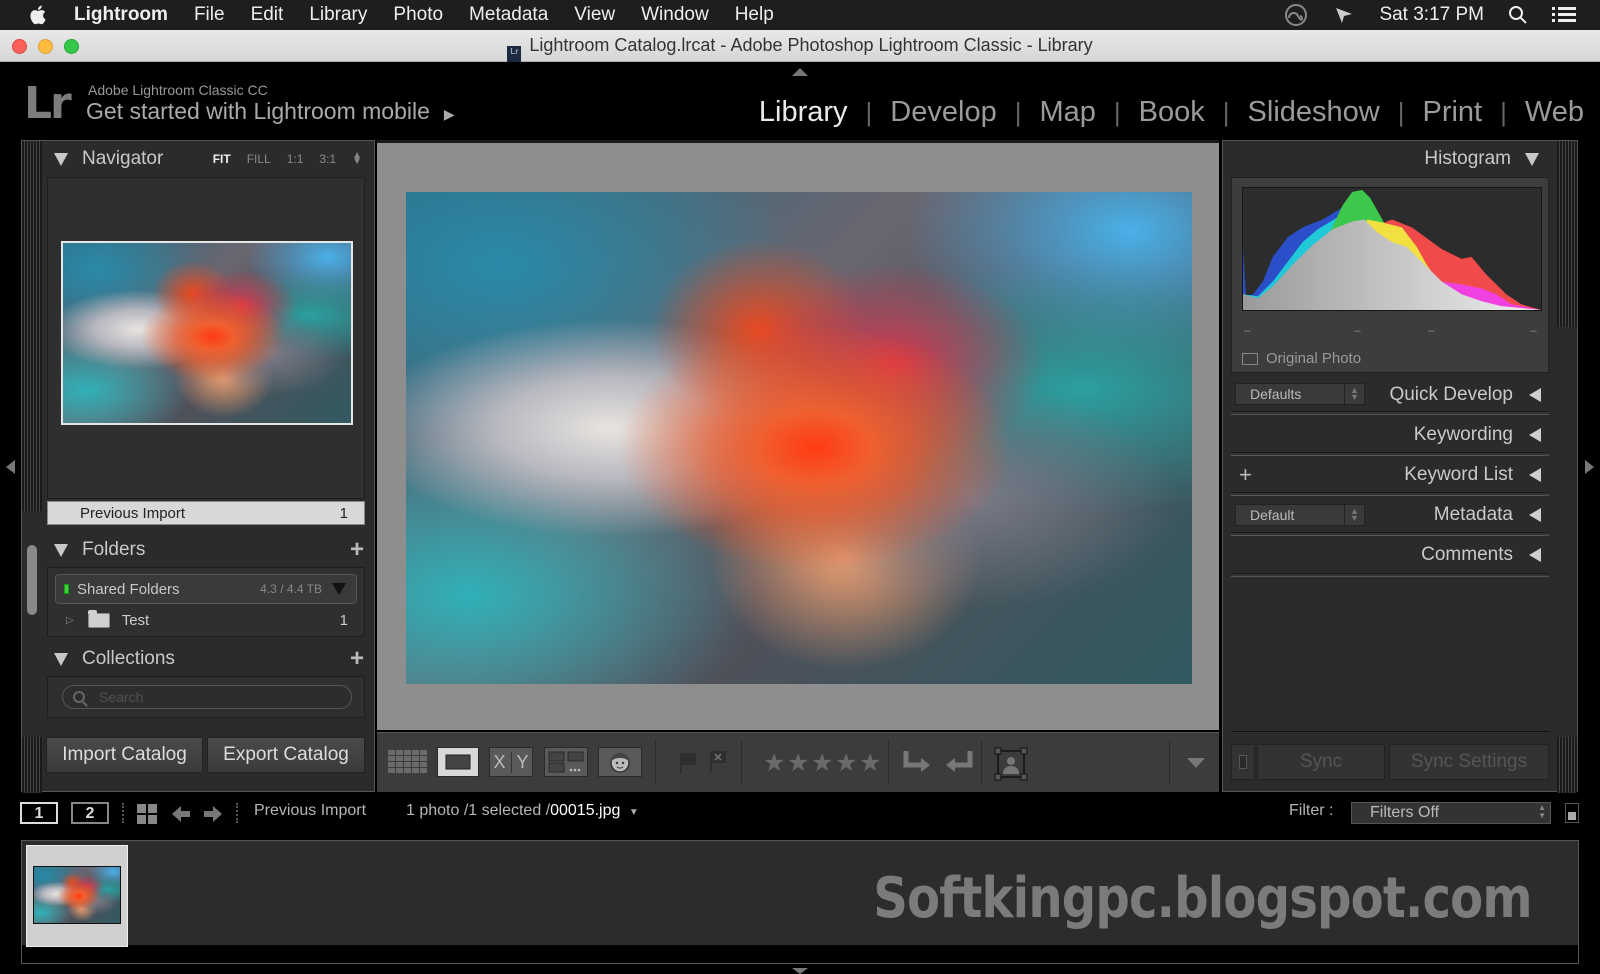  I want to click on navigator-header: Navigator FIT FILL 1:1 3:1 ▲ ▼, so click(208, 159).